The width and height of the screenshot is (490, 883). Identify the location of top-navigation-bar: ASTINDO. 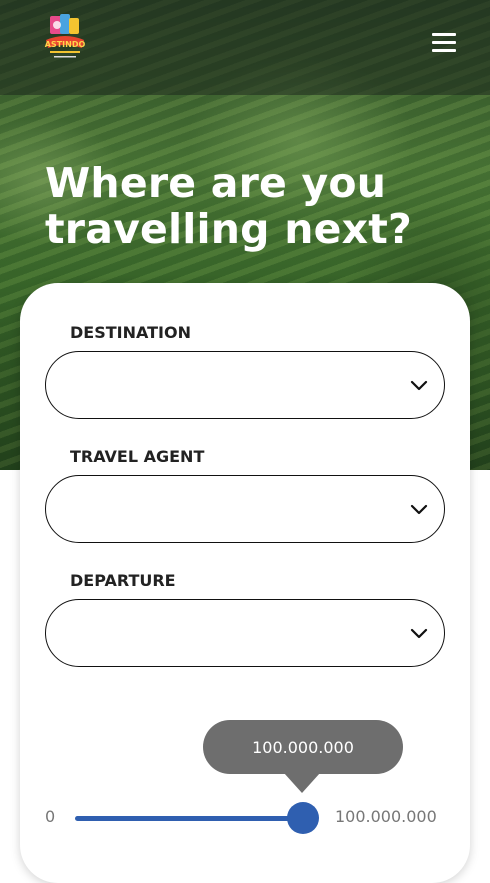
(245, 47).